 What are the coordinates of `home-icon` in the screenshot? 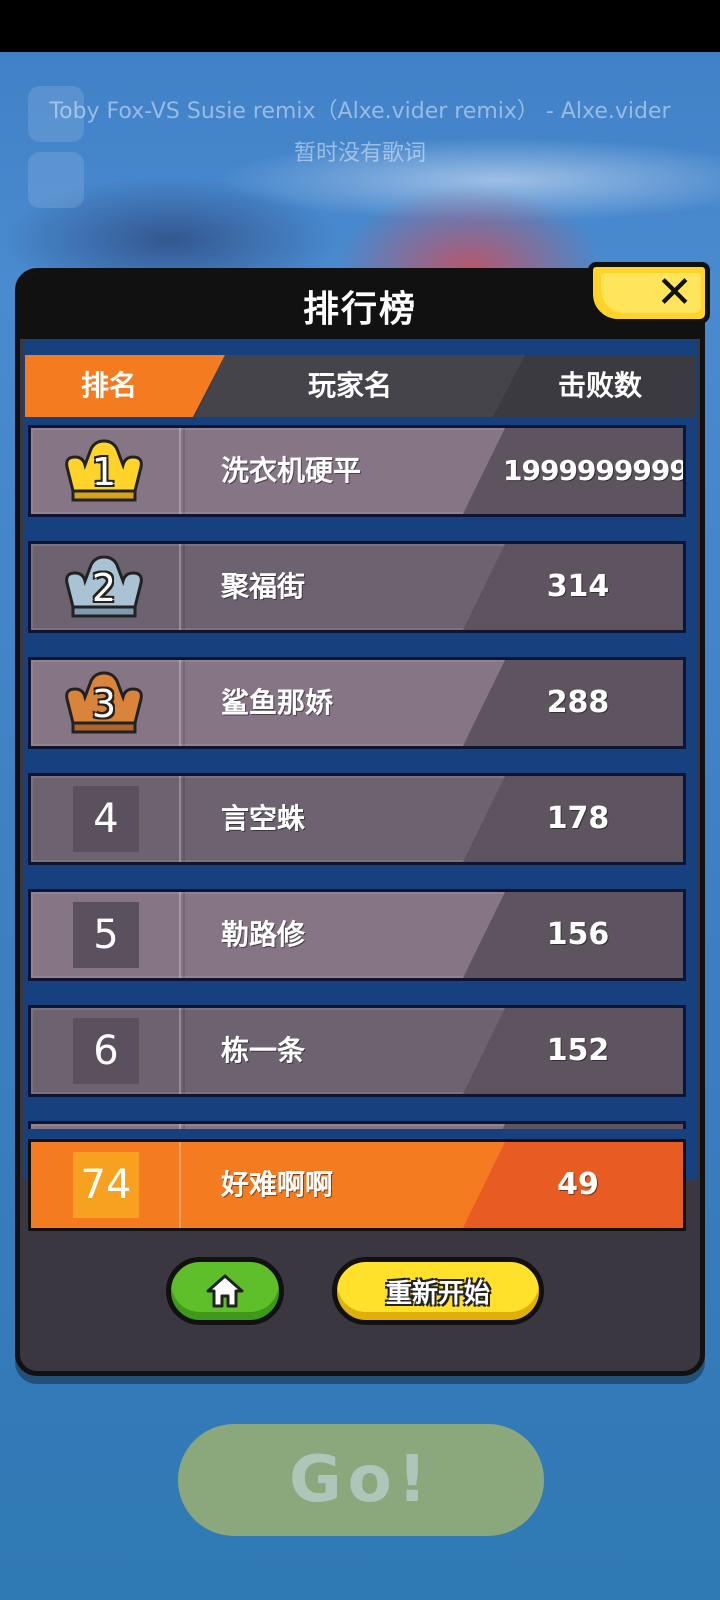 It's located at (225, 1291).